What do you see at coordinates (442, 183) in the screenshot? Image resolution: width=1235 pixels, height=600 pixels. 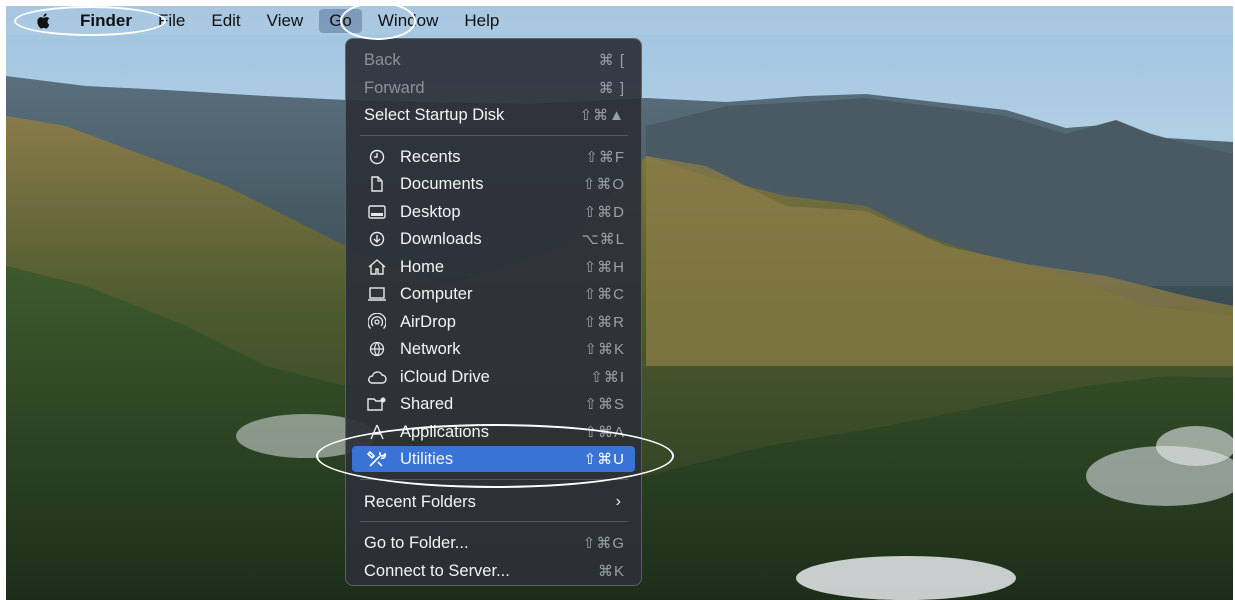 I see `menu-item-label: Documents` at bounding box center [442, 183].